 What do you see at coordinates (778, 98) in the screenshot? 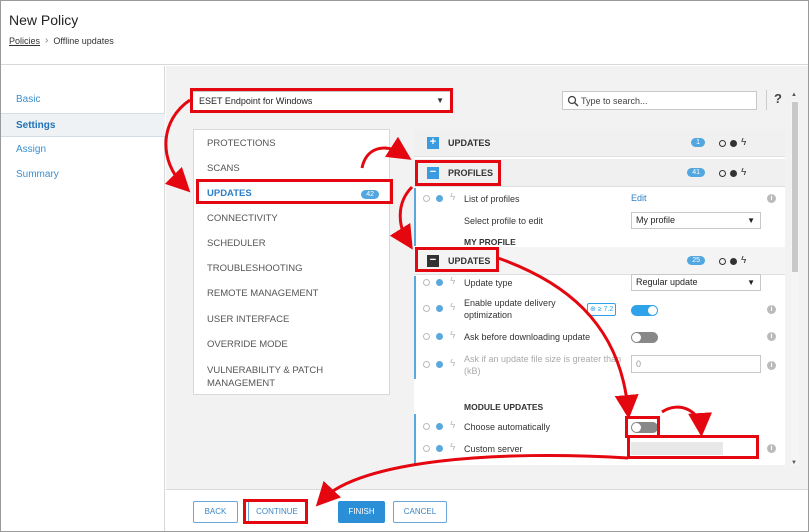
I see `help-icon: ?` at bounding box center [778, 98].